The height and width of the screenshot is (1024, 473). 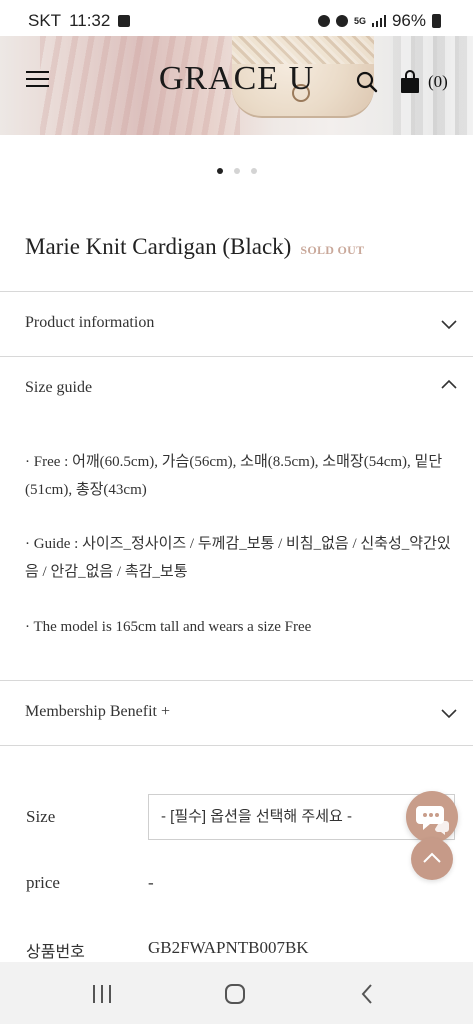 What do you see at coordinates (368, 994) in the screenshot?
I see `back-icon` at bounding box center [368, 994].